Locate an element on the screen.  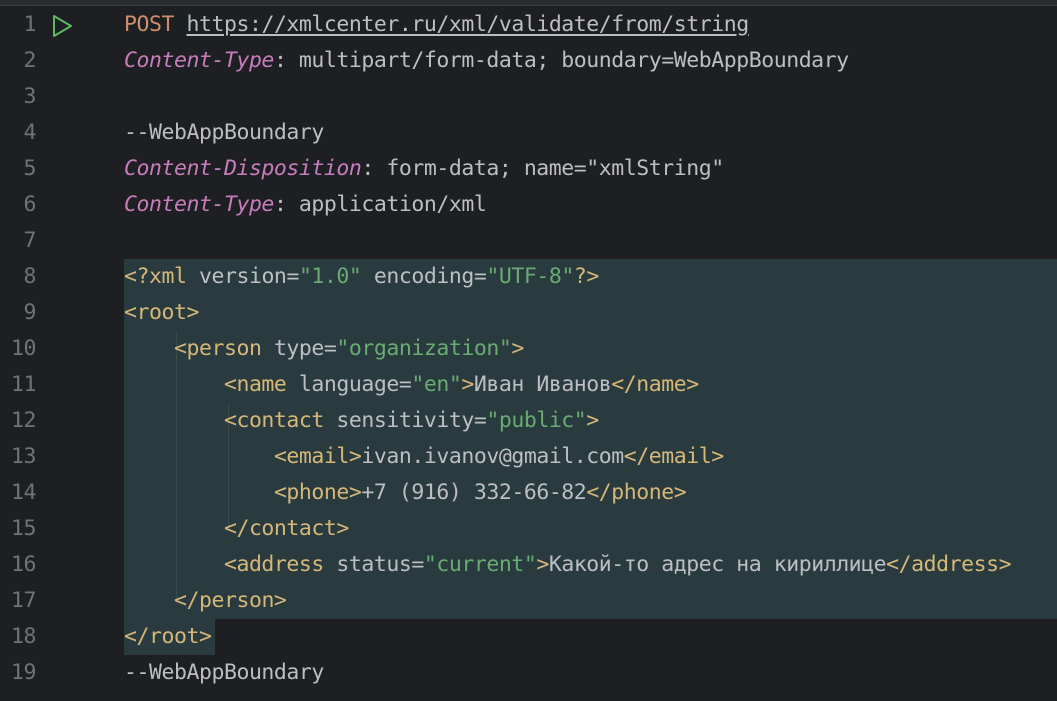
code-line: 8 <?xml version="1.0" encoding="UTF-8"?> is located at coordinates (528, 277).